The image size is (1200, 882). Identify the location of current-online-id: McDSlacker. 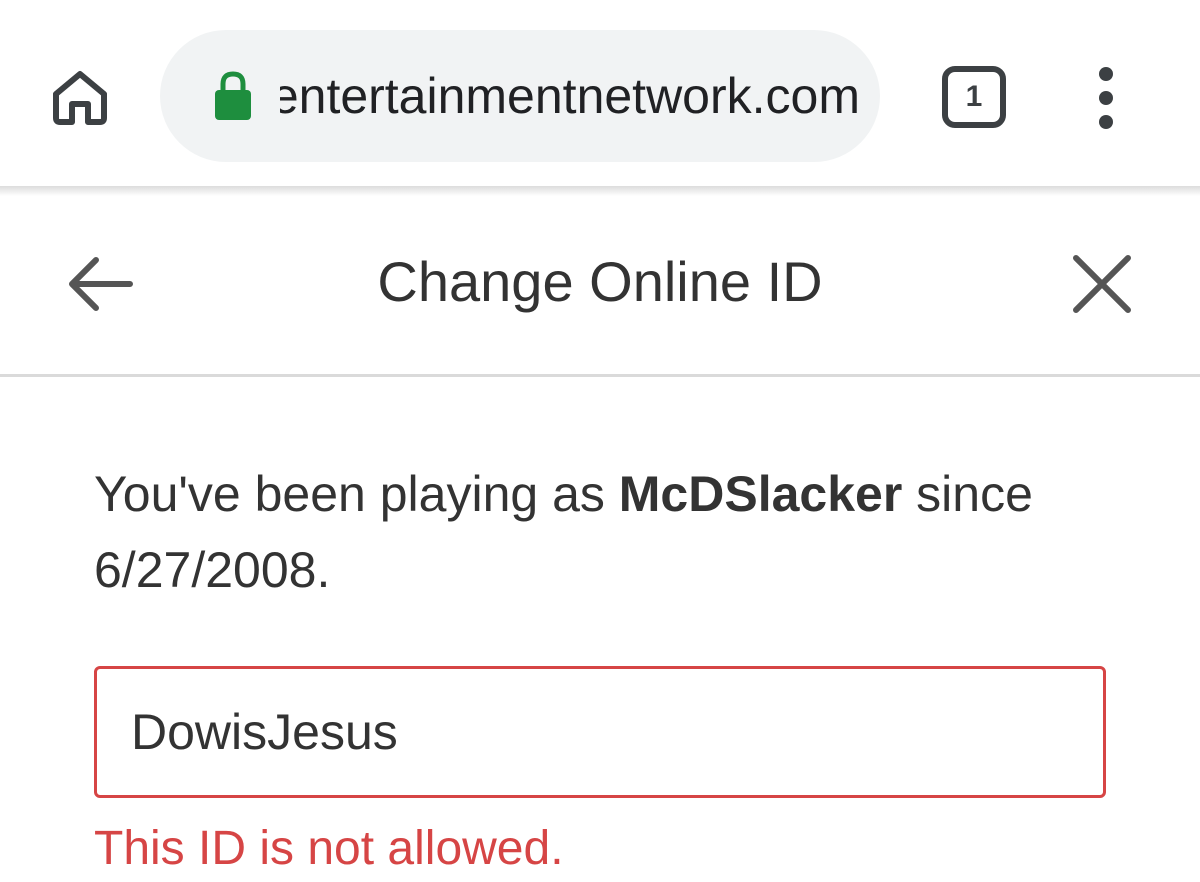
(760, 494).